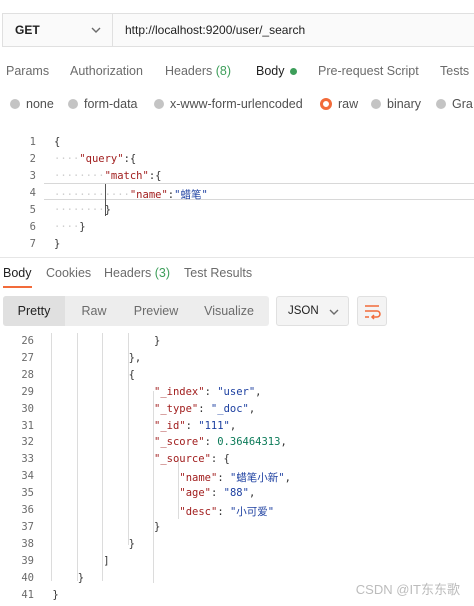 This screenshot has width=474, height=606. Describe the element at coordinates (27, 374) in the screenshot. I see `line-number: 28` at that location.